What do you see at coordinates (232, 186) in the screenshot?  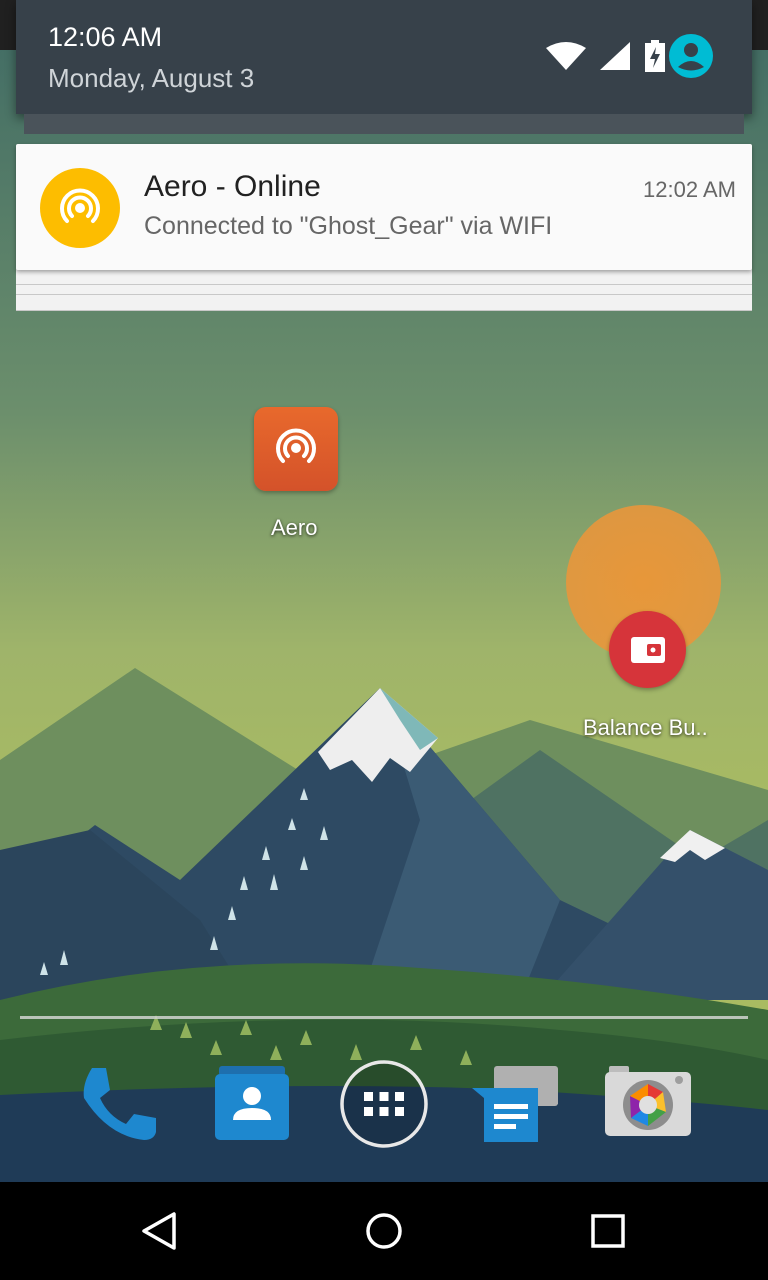 I see `notification-title: Aero - Online` at bounding box center [232, 186].